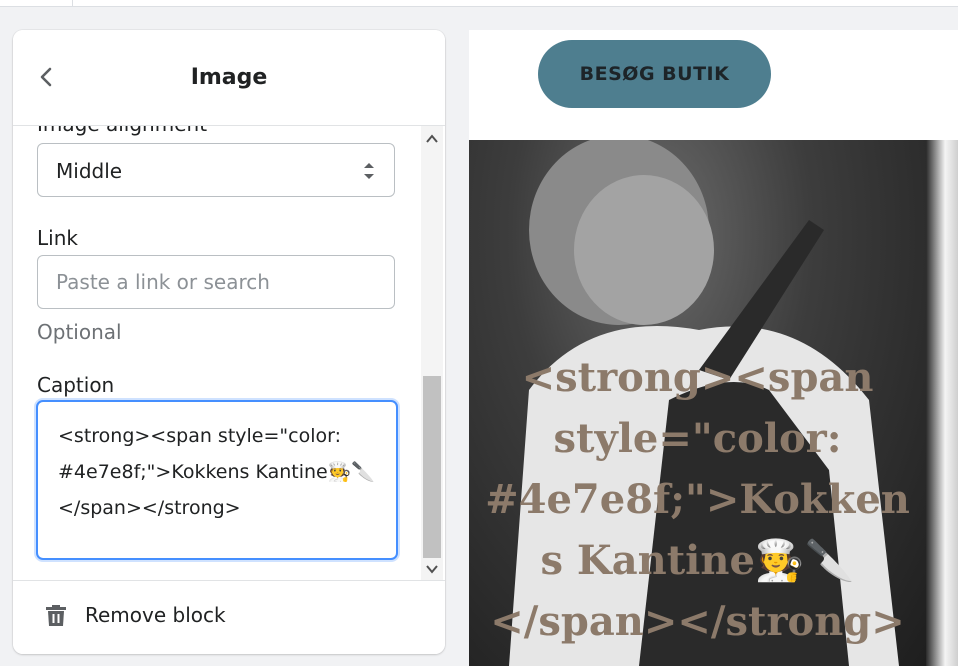 The image size is (958, 666). What do you see at coordinates (432, 467) in the screenshot?
I see `scrollbar-thumb` at bounding box center [432, 467].